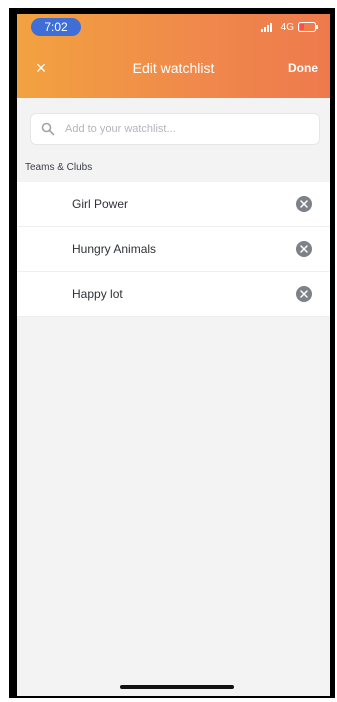 This screenshot has height=702, width=337. I want to click on nav-bar: × Edit watchlist Done, so click(173, 69).